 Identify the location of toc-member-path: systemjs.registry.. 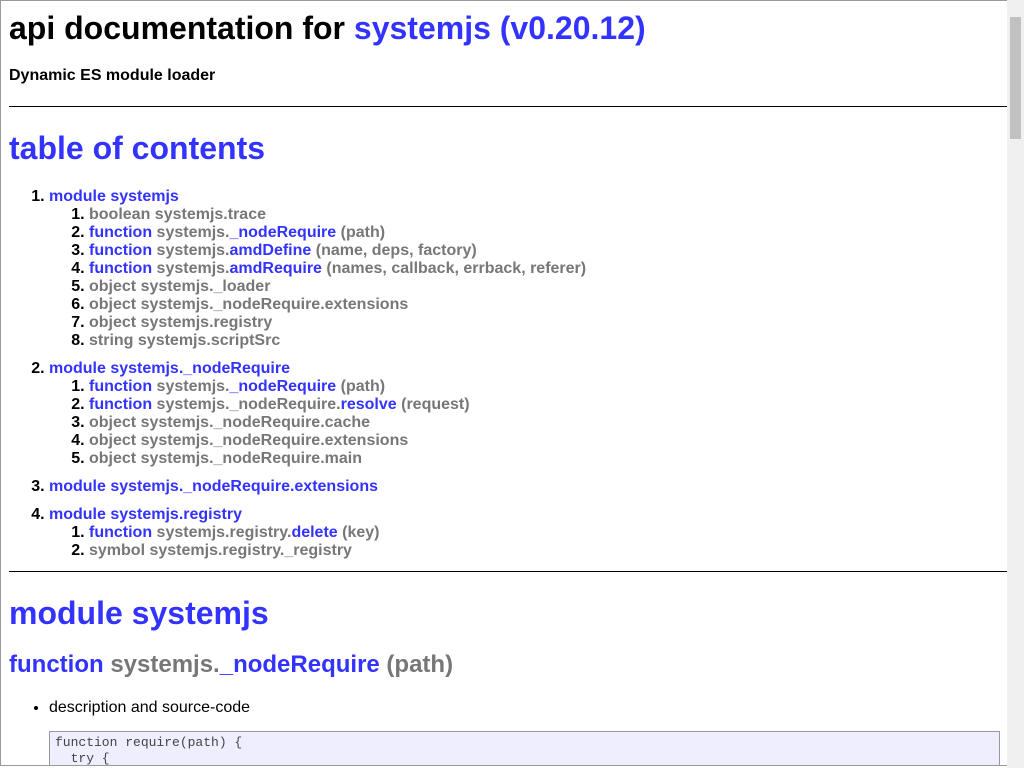
(224, 532).